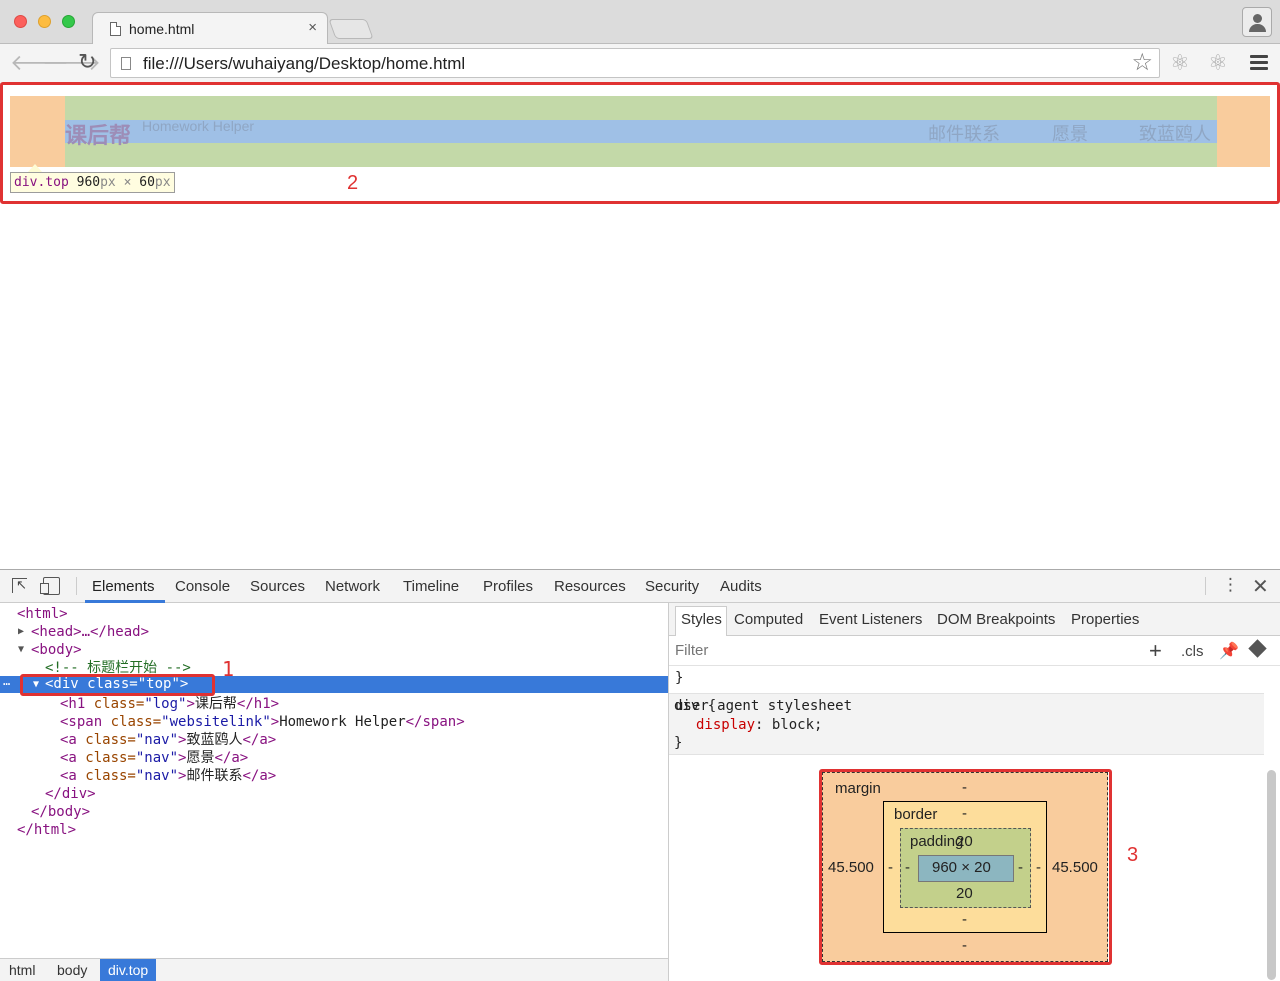 This screenshot has height=981, width=1280. I want to click on pin-icon: 📌, so click(1229, 651).